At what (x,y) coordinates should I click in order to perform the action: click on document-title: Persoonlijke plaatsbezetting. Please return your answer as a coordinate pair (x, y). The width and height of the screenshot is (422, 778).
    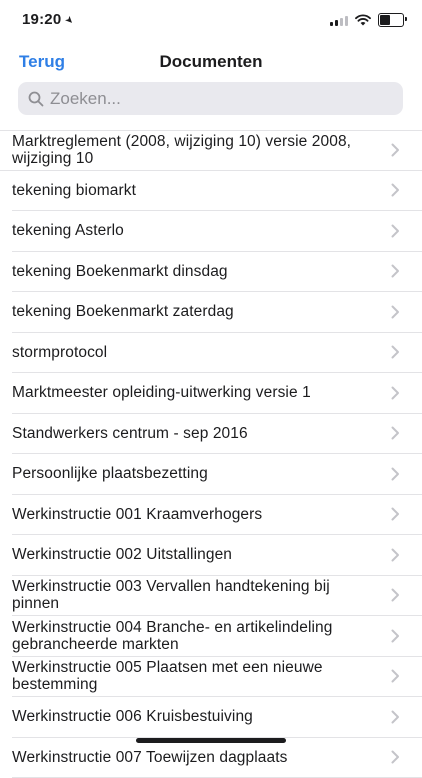
    Looking at the image, I should click on (194, 473).